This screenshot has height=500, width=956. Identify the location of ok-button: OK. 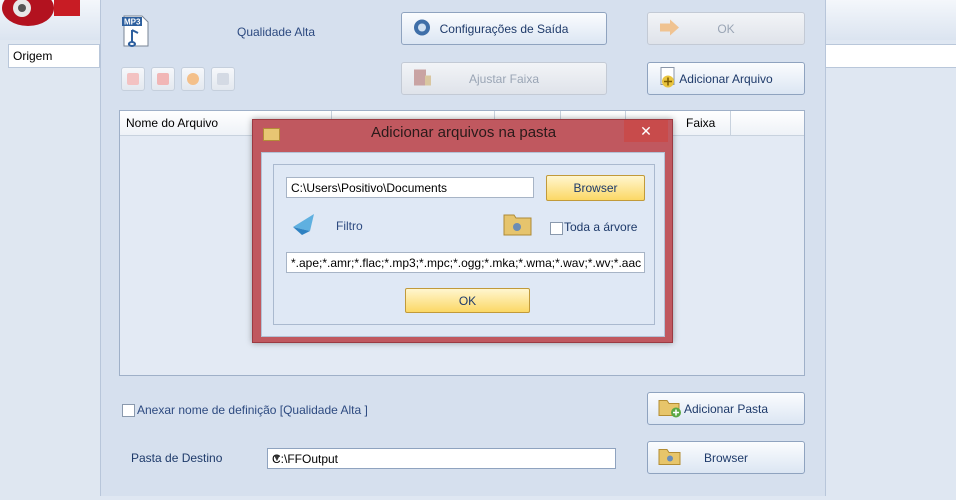
(726, 28).